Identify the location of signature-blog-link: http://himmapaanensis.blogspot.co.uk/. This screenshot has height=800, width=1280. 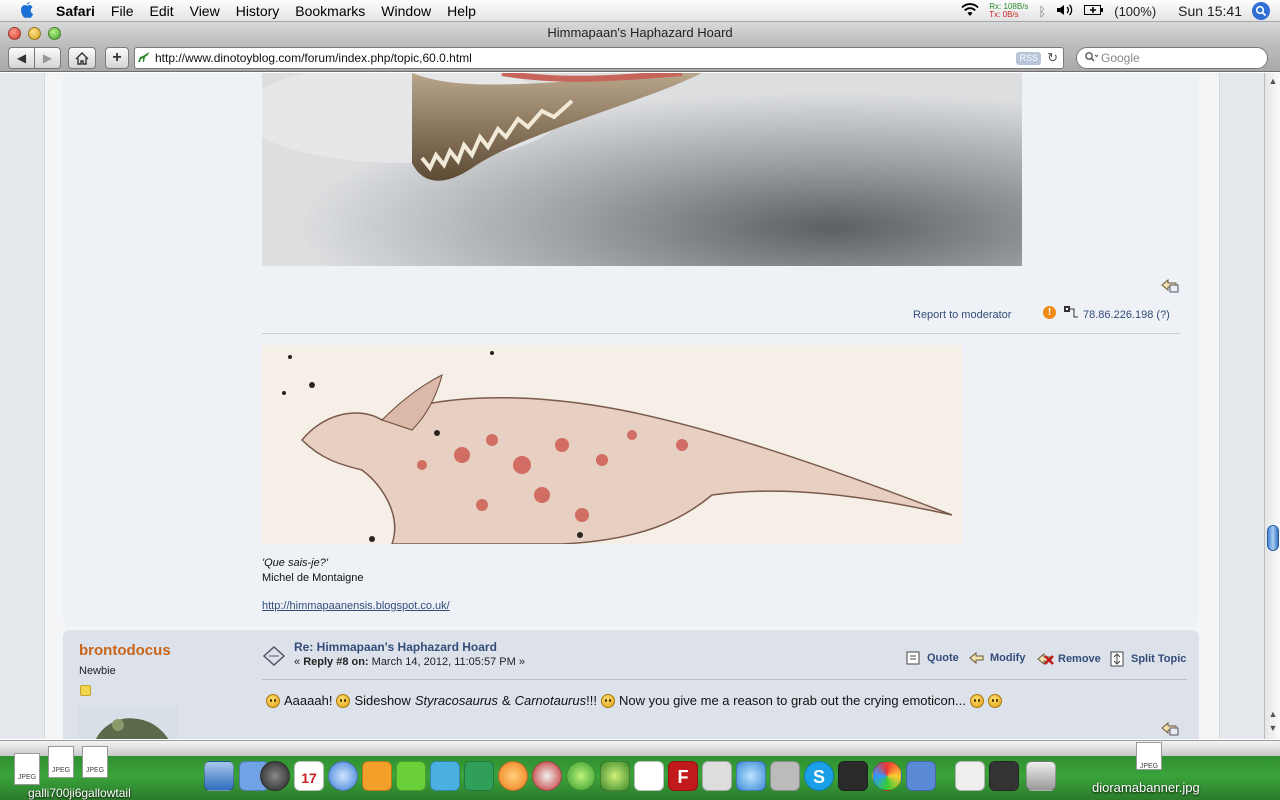
(356, 606).